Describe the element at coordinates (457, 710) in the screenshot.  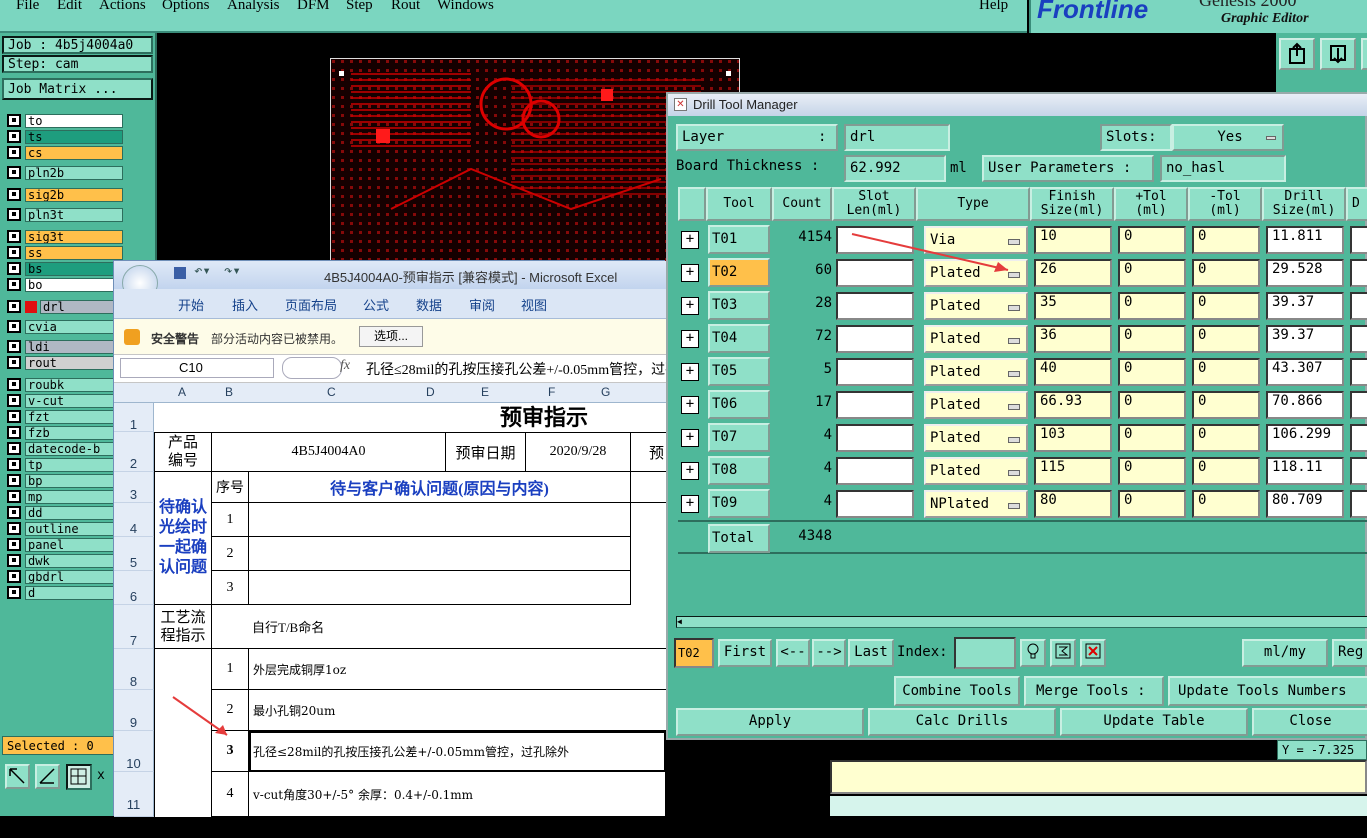
I see `step-2-cell: 最小孔铜20um` at that location.